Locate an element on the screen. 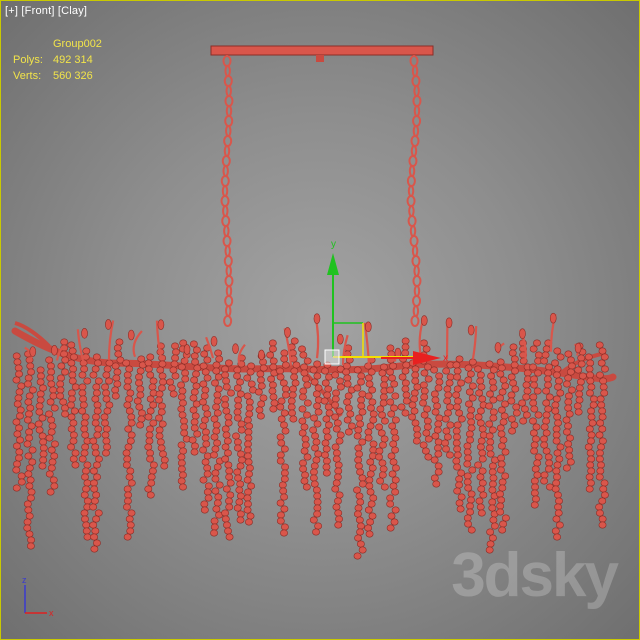 The image size is (640, 640). ceiling-canopy is located at coordinates (322, 50).